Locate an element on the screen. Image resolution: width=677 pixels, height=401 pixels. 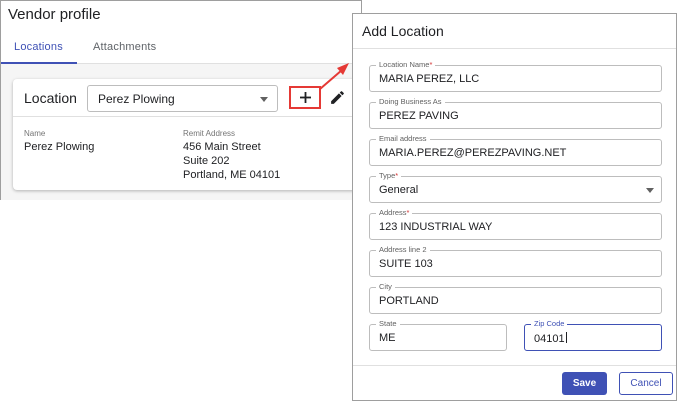
address-field: Address* 123 INDUSTRIAL WAY is located at coordinates (515, 224).